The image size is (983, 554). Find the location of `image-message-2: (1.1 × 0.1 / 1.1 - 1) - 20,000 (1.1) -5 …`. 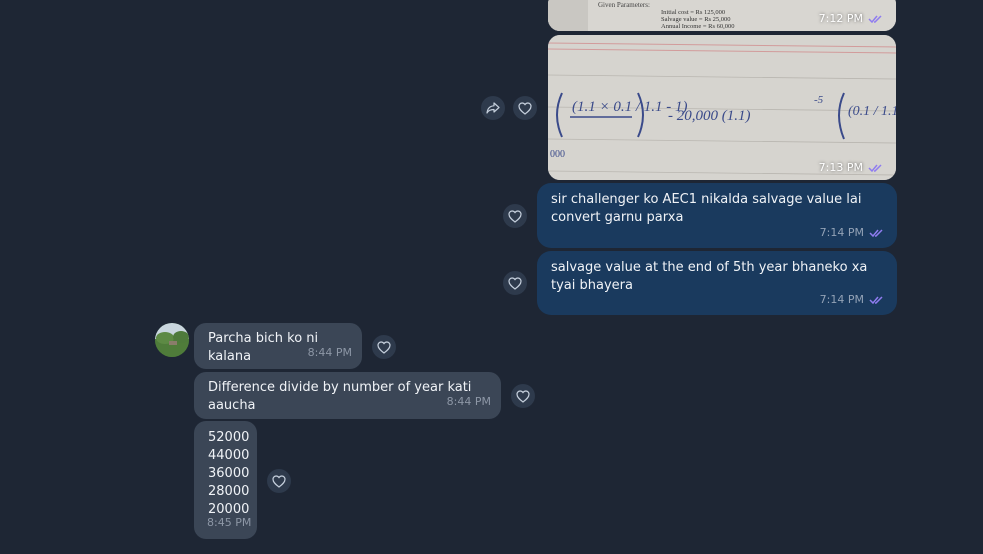

image-message-2: (1.1 × 0.1 / 1.1 - 1) - 20,000 (1.1) -5 … is located at coordinates (722, 107).